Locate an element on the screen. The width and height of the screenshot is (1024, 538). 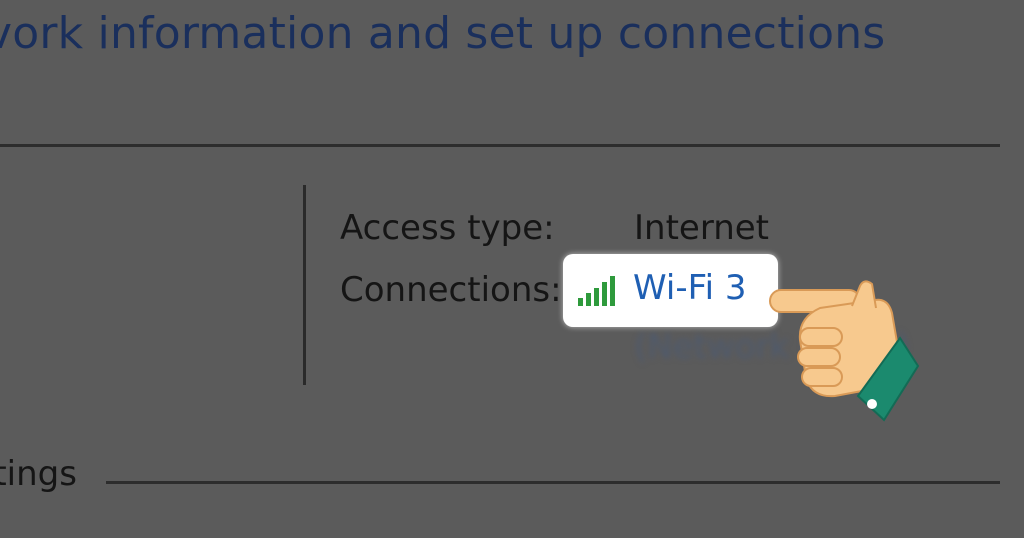
vertical-divider is located at coordinates (304, 285).